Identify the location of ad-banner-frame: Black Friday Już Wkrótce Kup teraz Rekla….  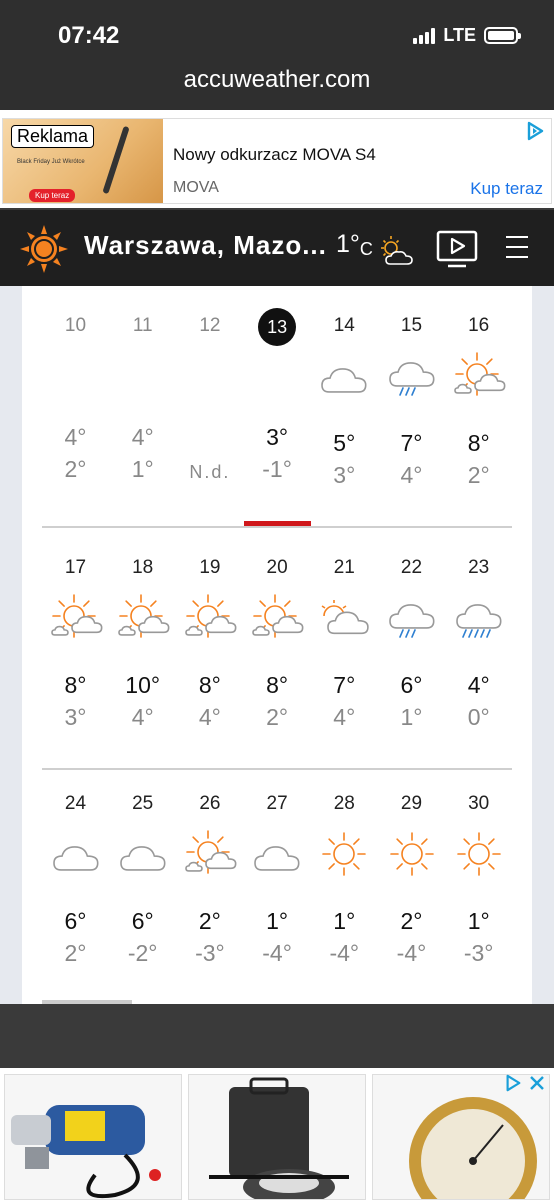
(277, 161).